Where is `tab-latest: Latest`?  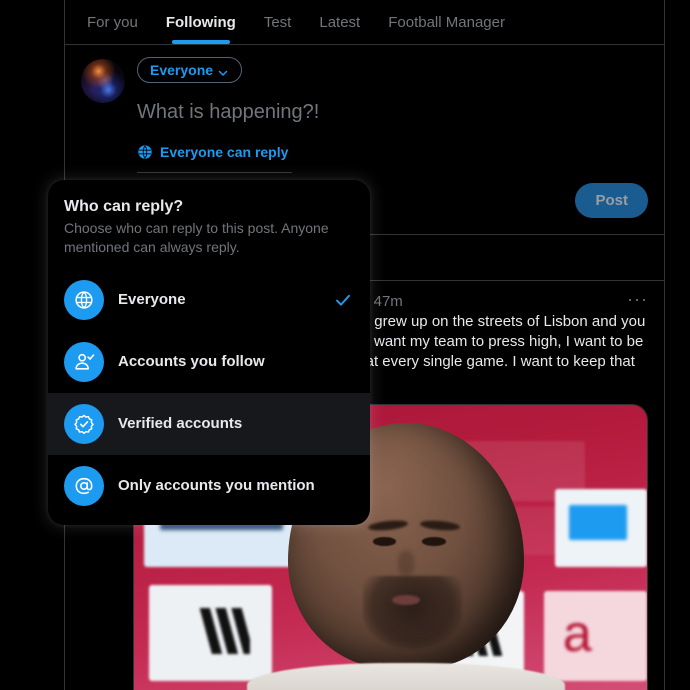
tab-latest: Latest is located at coordinates (339, 22).